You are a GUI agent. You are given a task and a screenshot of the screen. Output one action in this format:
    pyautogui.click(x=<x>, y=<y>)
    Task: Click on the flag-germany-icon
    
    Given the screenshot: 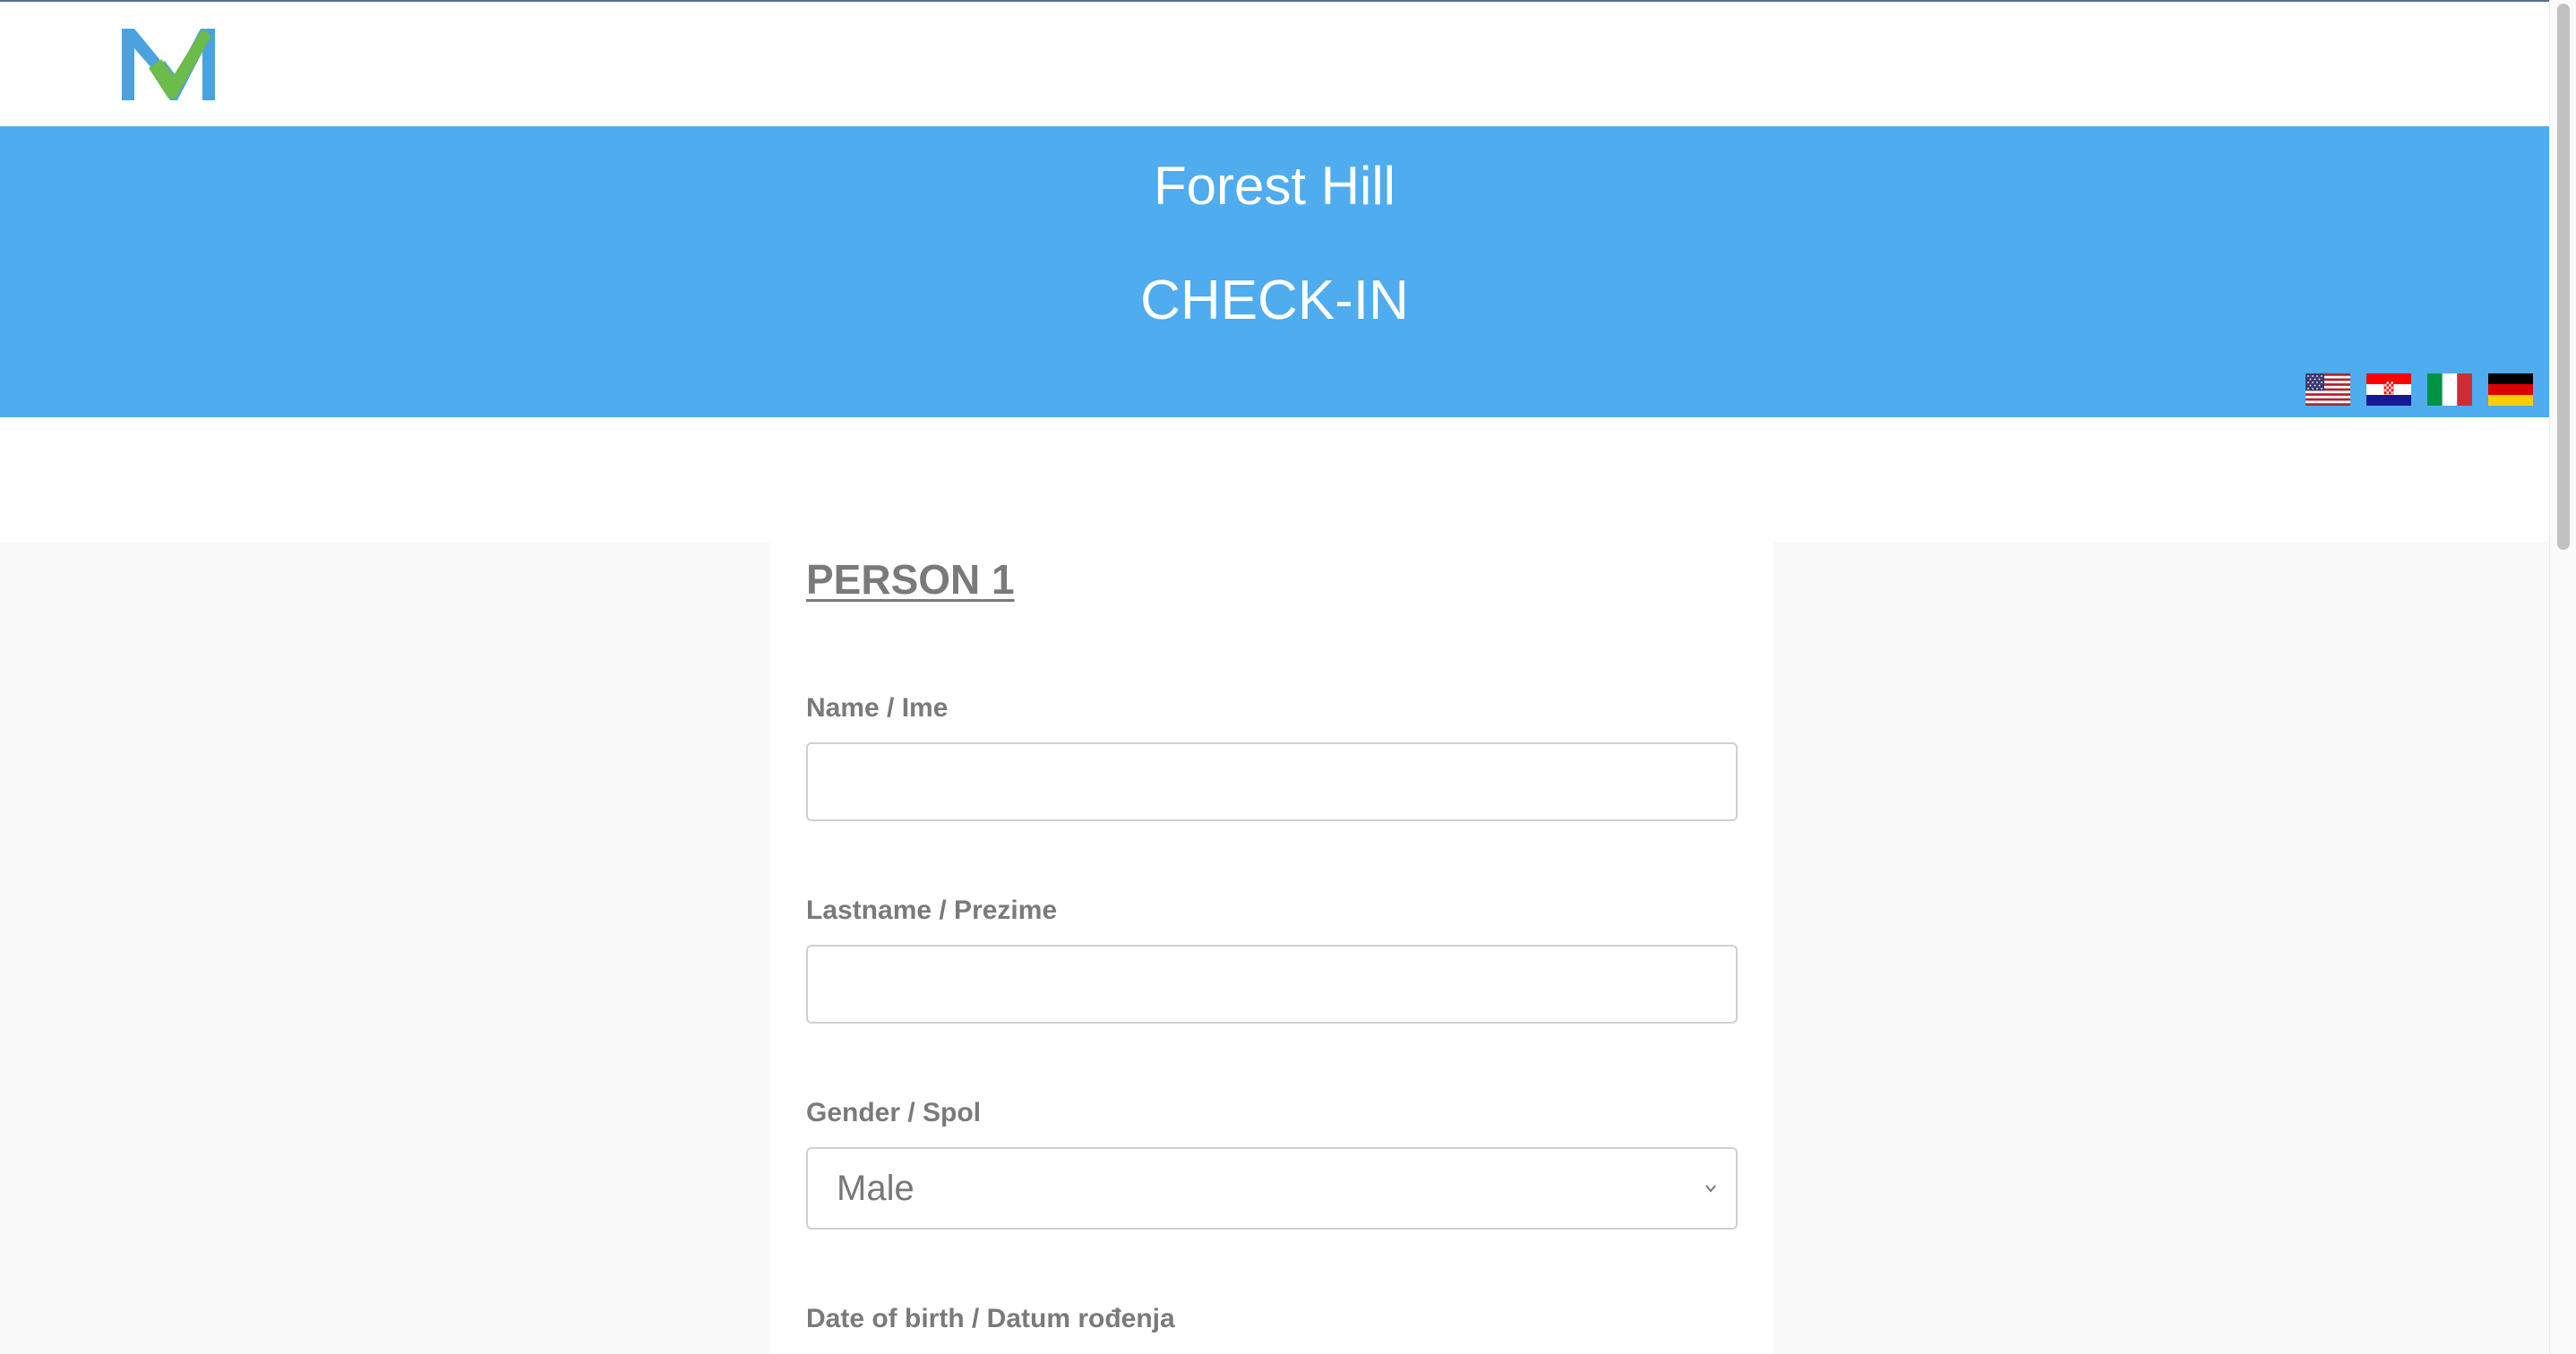 What is the action you would take?
    pyautogui.click(x=2510, y=389)
    